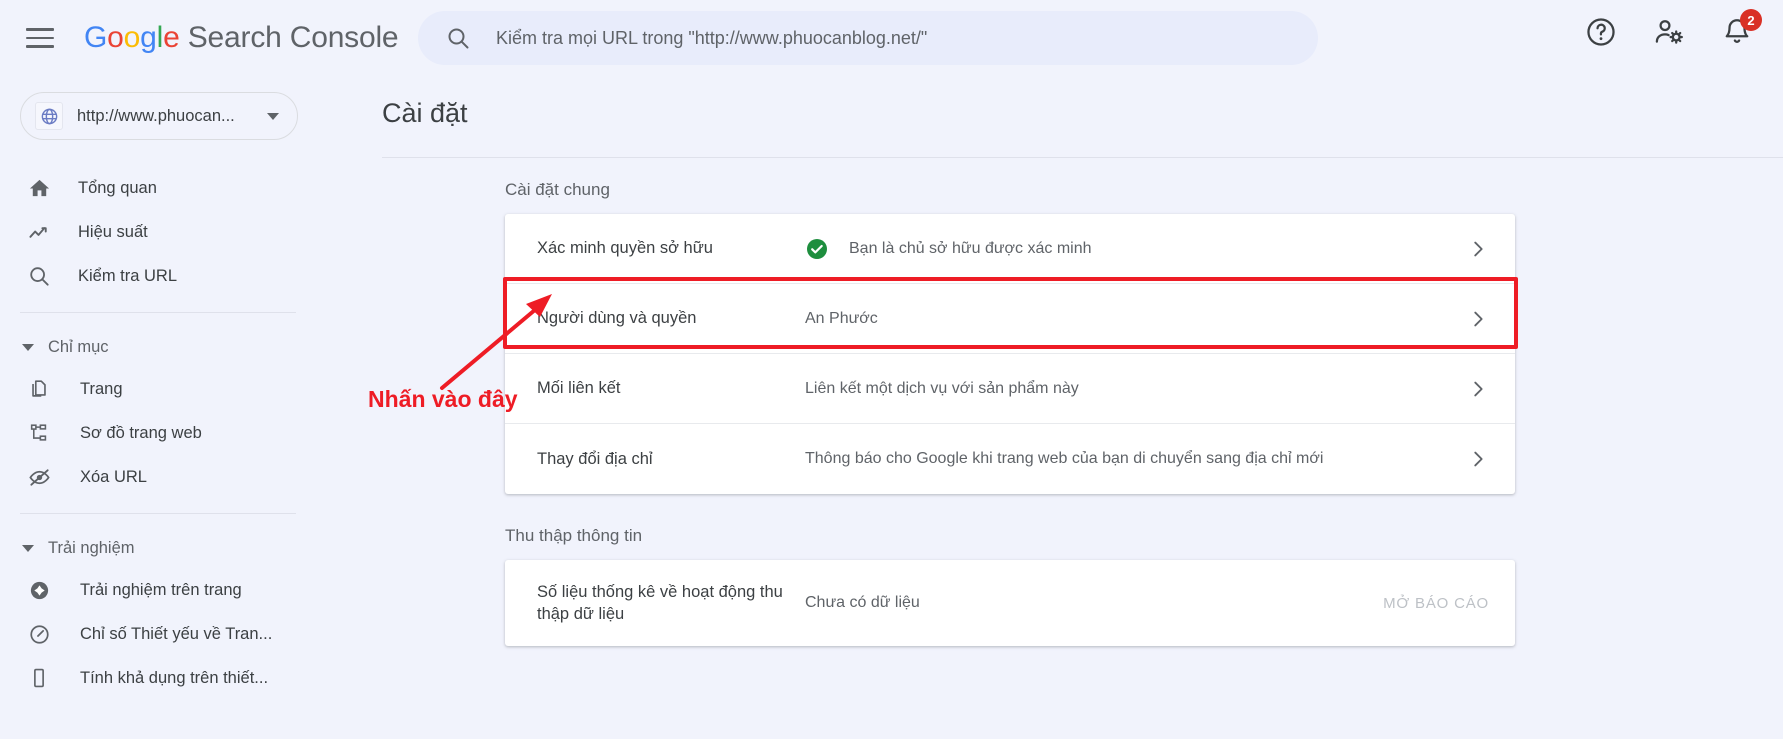  I want to click on sidebar-nav: Tổng quan Hiệu suất Kiểm tra URL Chỉ mục, so click(160, 433).